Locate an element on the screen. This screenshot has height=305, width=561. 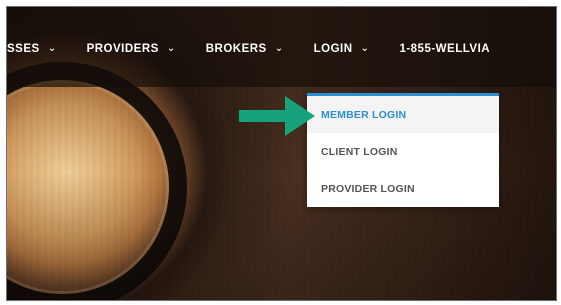
login-dropdown-menu: MEMBER LOGIN CLIENT LOGIN PROVIDER LOGIN is located at coordinates (403, 150).